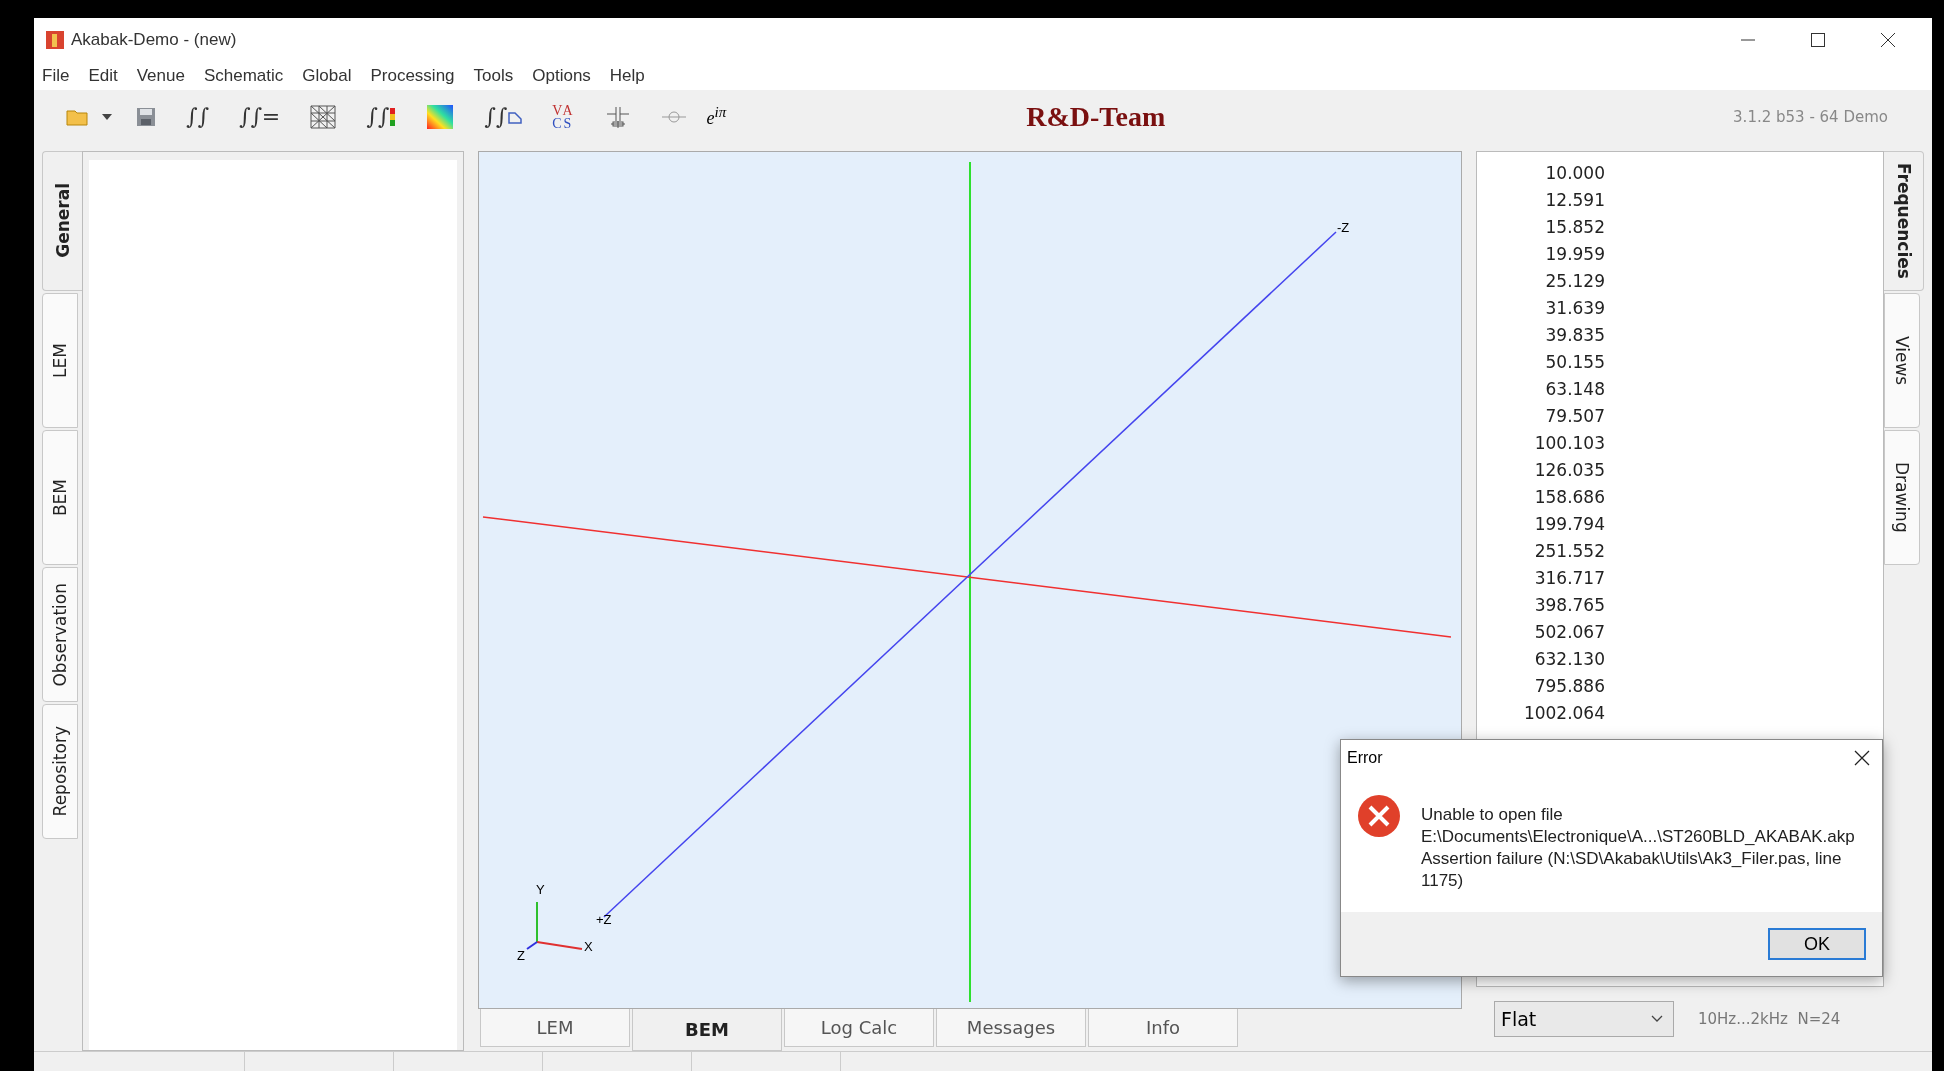 This screenshot has width=1944, height=1071. What do you see at coordinates (1541, 470) in the screenshot?
I see `frequency-value: 126.035` at bounding box center [1541, 470].